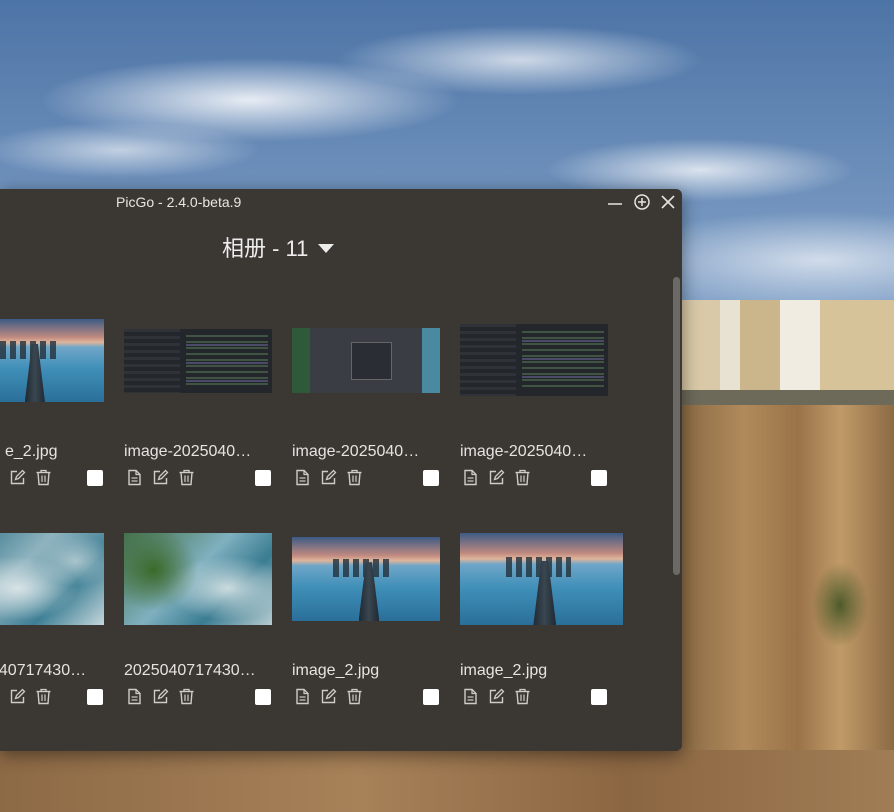 This screenshot has width=894, height=812. What do you see at coordinates (787, 355) in the screenshot?
I see `town-image` at bounding box center [787, 355].